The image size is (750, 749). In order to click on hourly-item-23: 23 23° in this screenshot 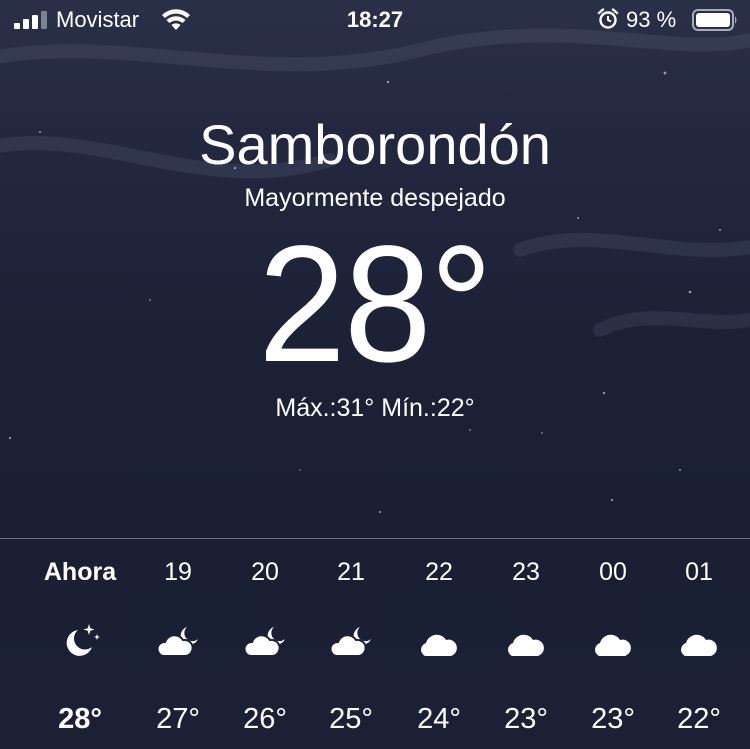, I will do `click(526, 644)`.